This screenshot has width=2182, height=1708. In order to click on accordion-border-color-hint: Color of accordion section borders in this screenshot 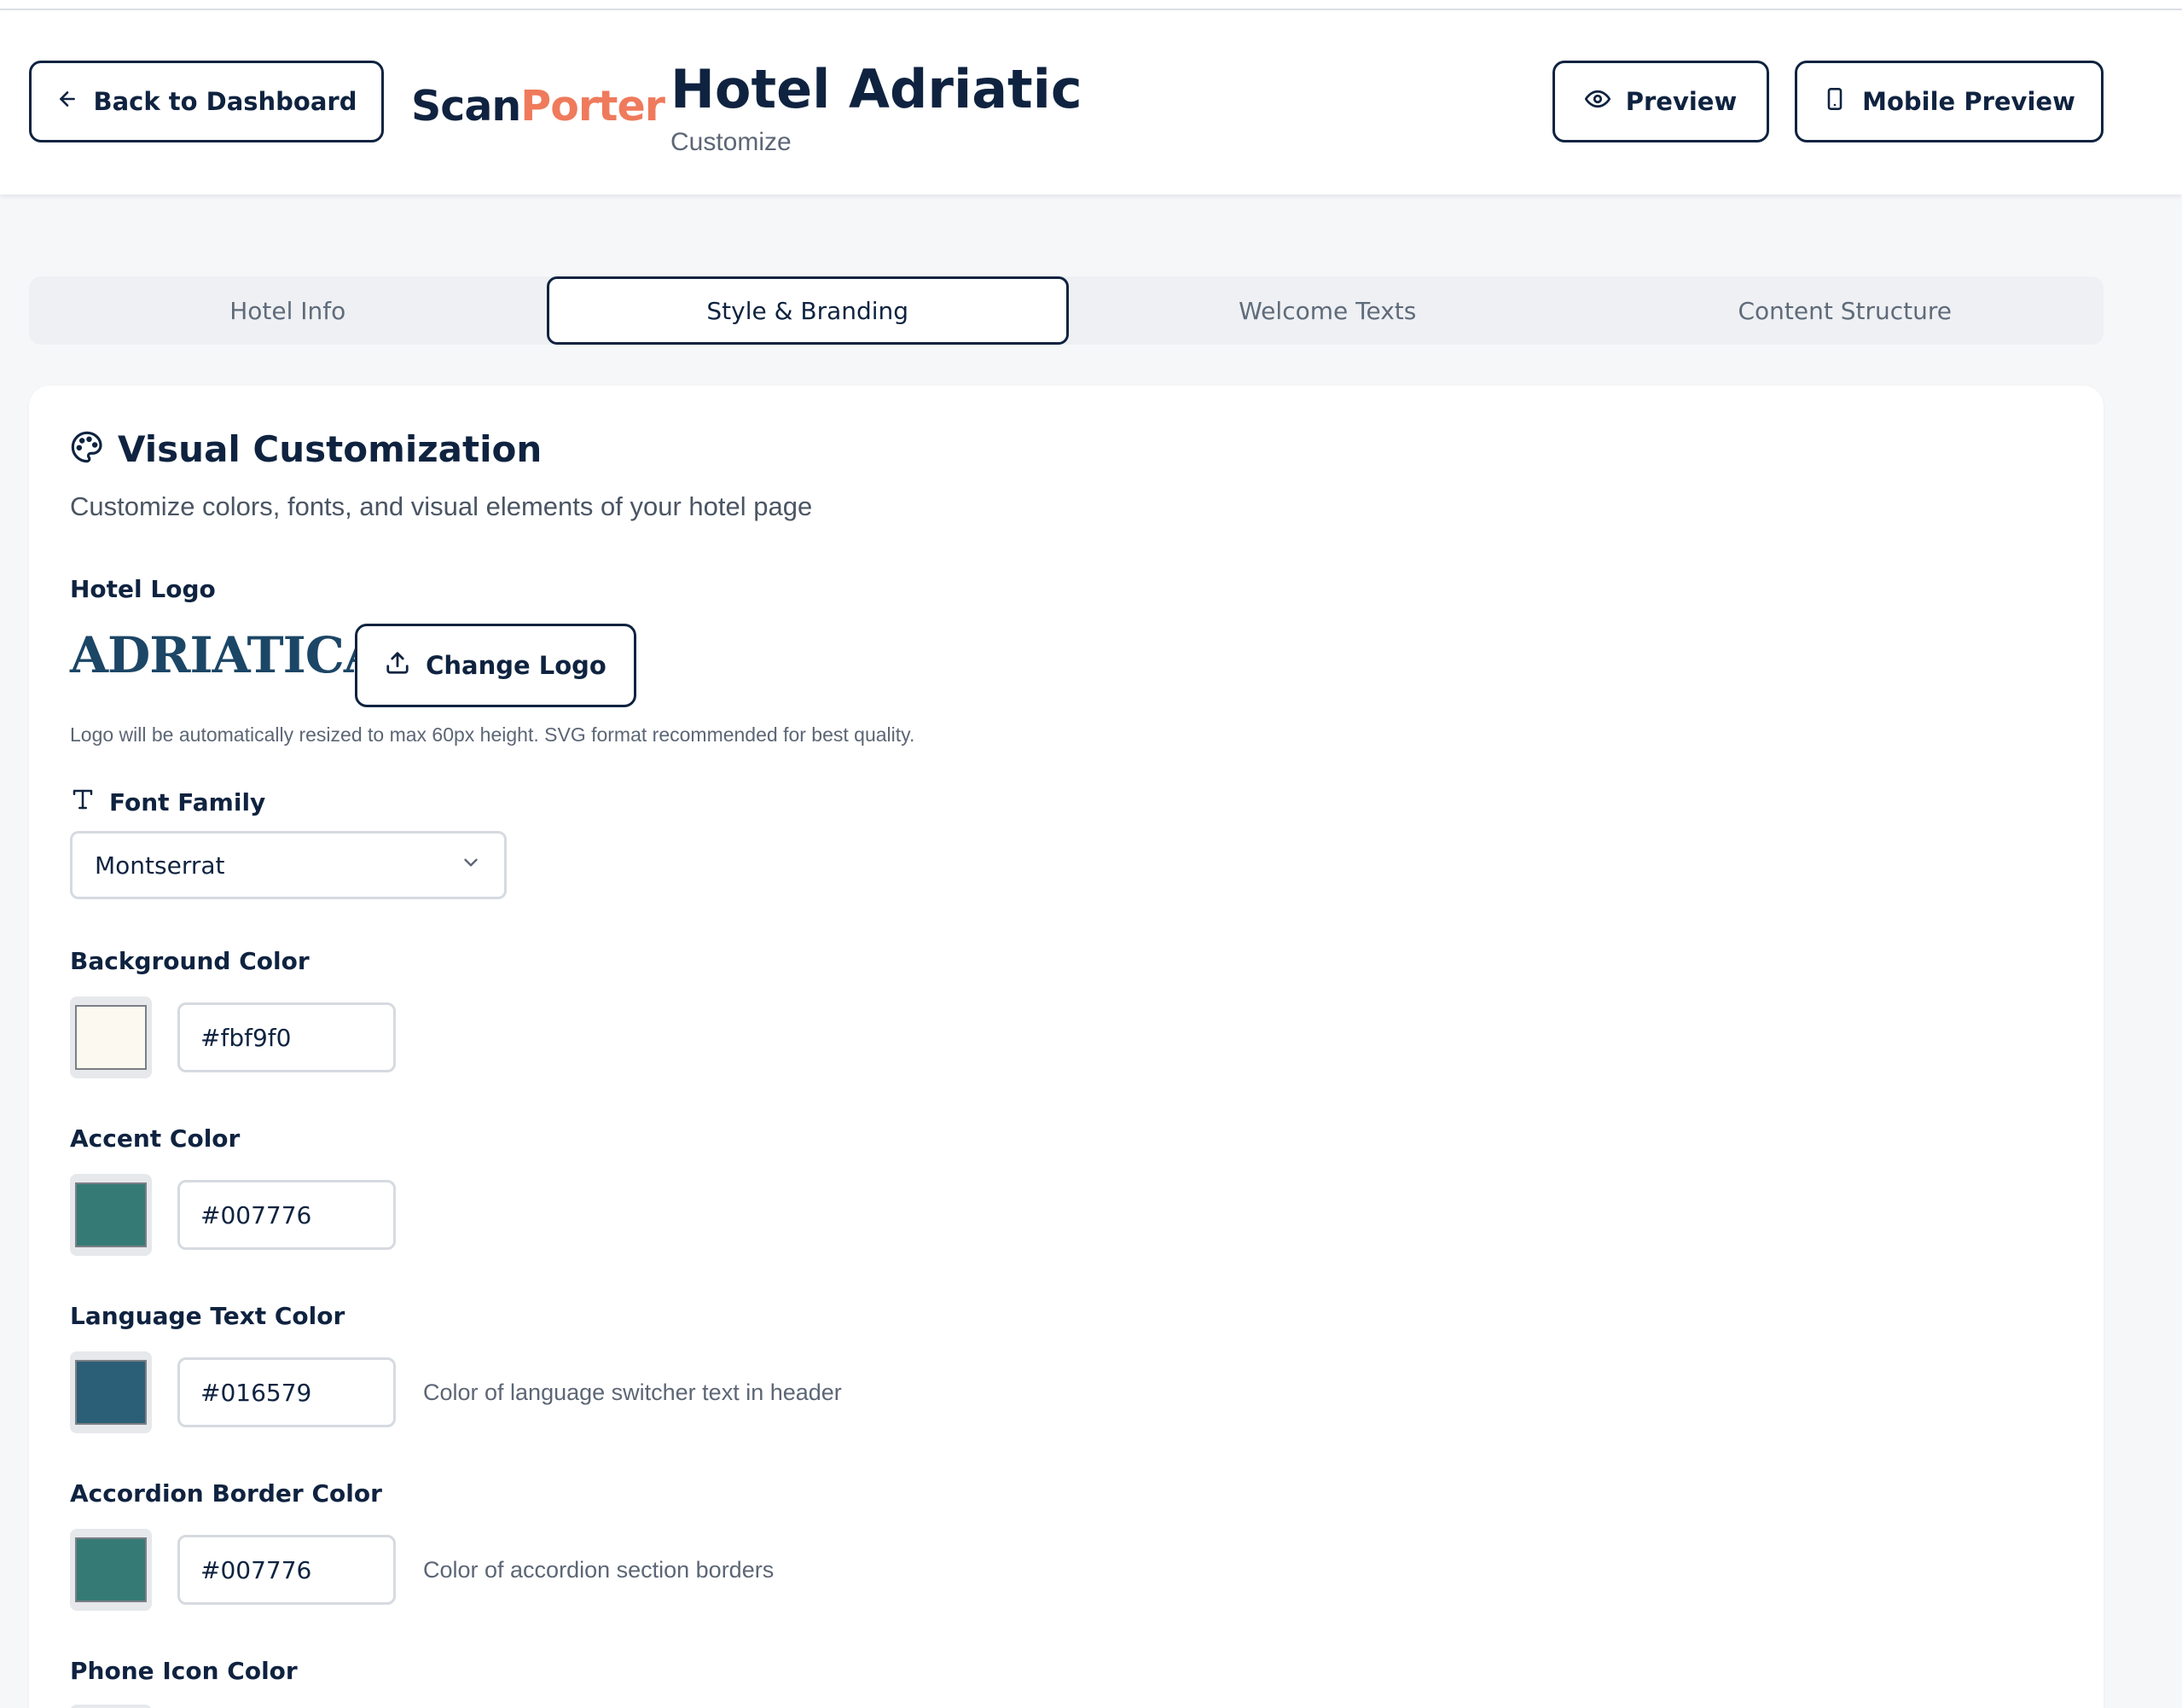, I will do `click(599, 1569)`.